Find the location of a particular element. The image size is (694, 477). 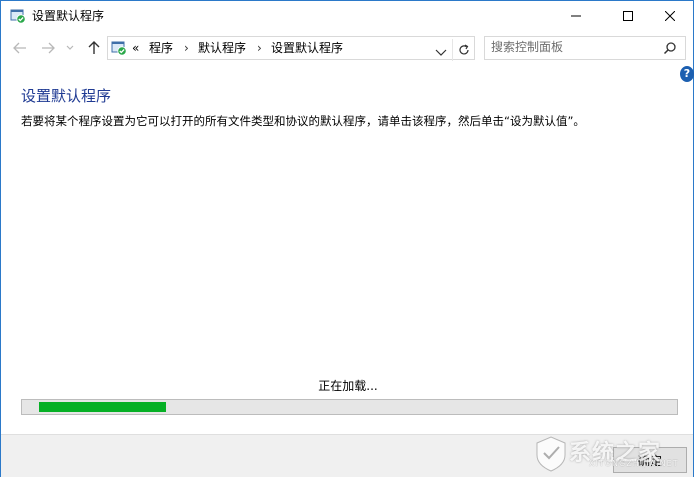

footer-bar: 确定 is located at coordinates (347, 455).